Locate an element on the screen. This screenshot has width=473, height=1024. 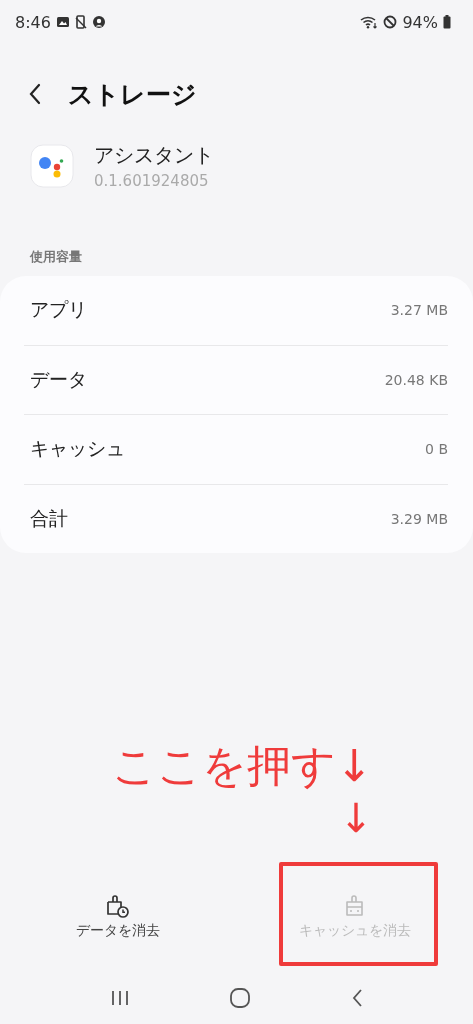
clear-data-button: データを消去 is located at coordinates (118, 917).